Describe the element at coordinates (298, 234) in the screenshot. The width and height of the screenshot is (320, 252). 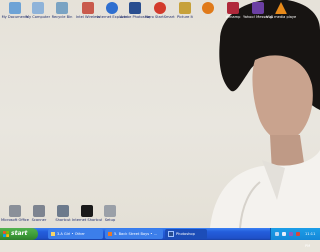
I see `antivirus-tray-icon` at that location.